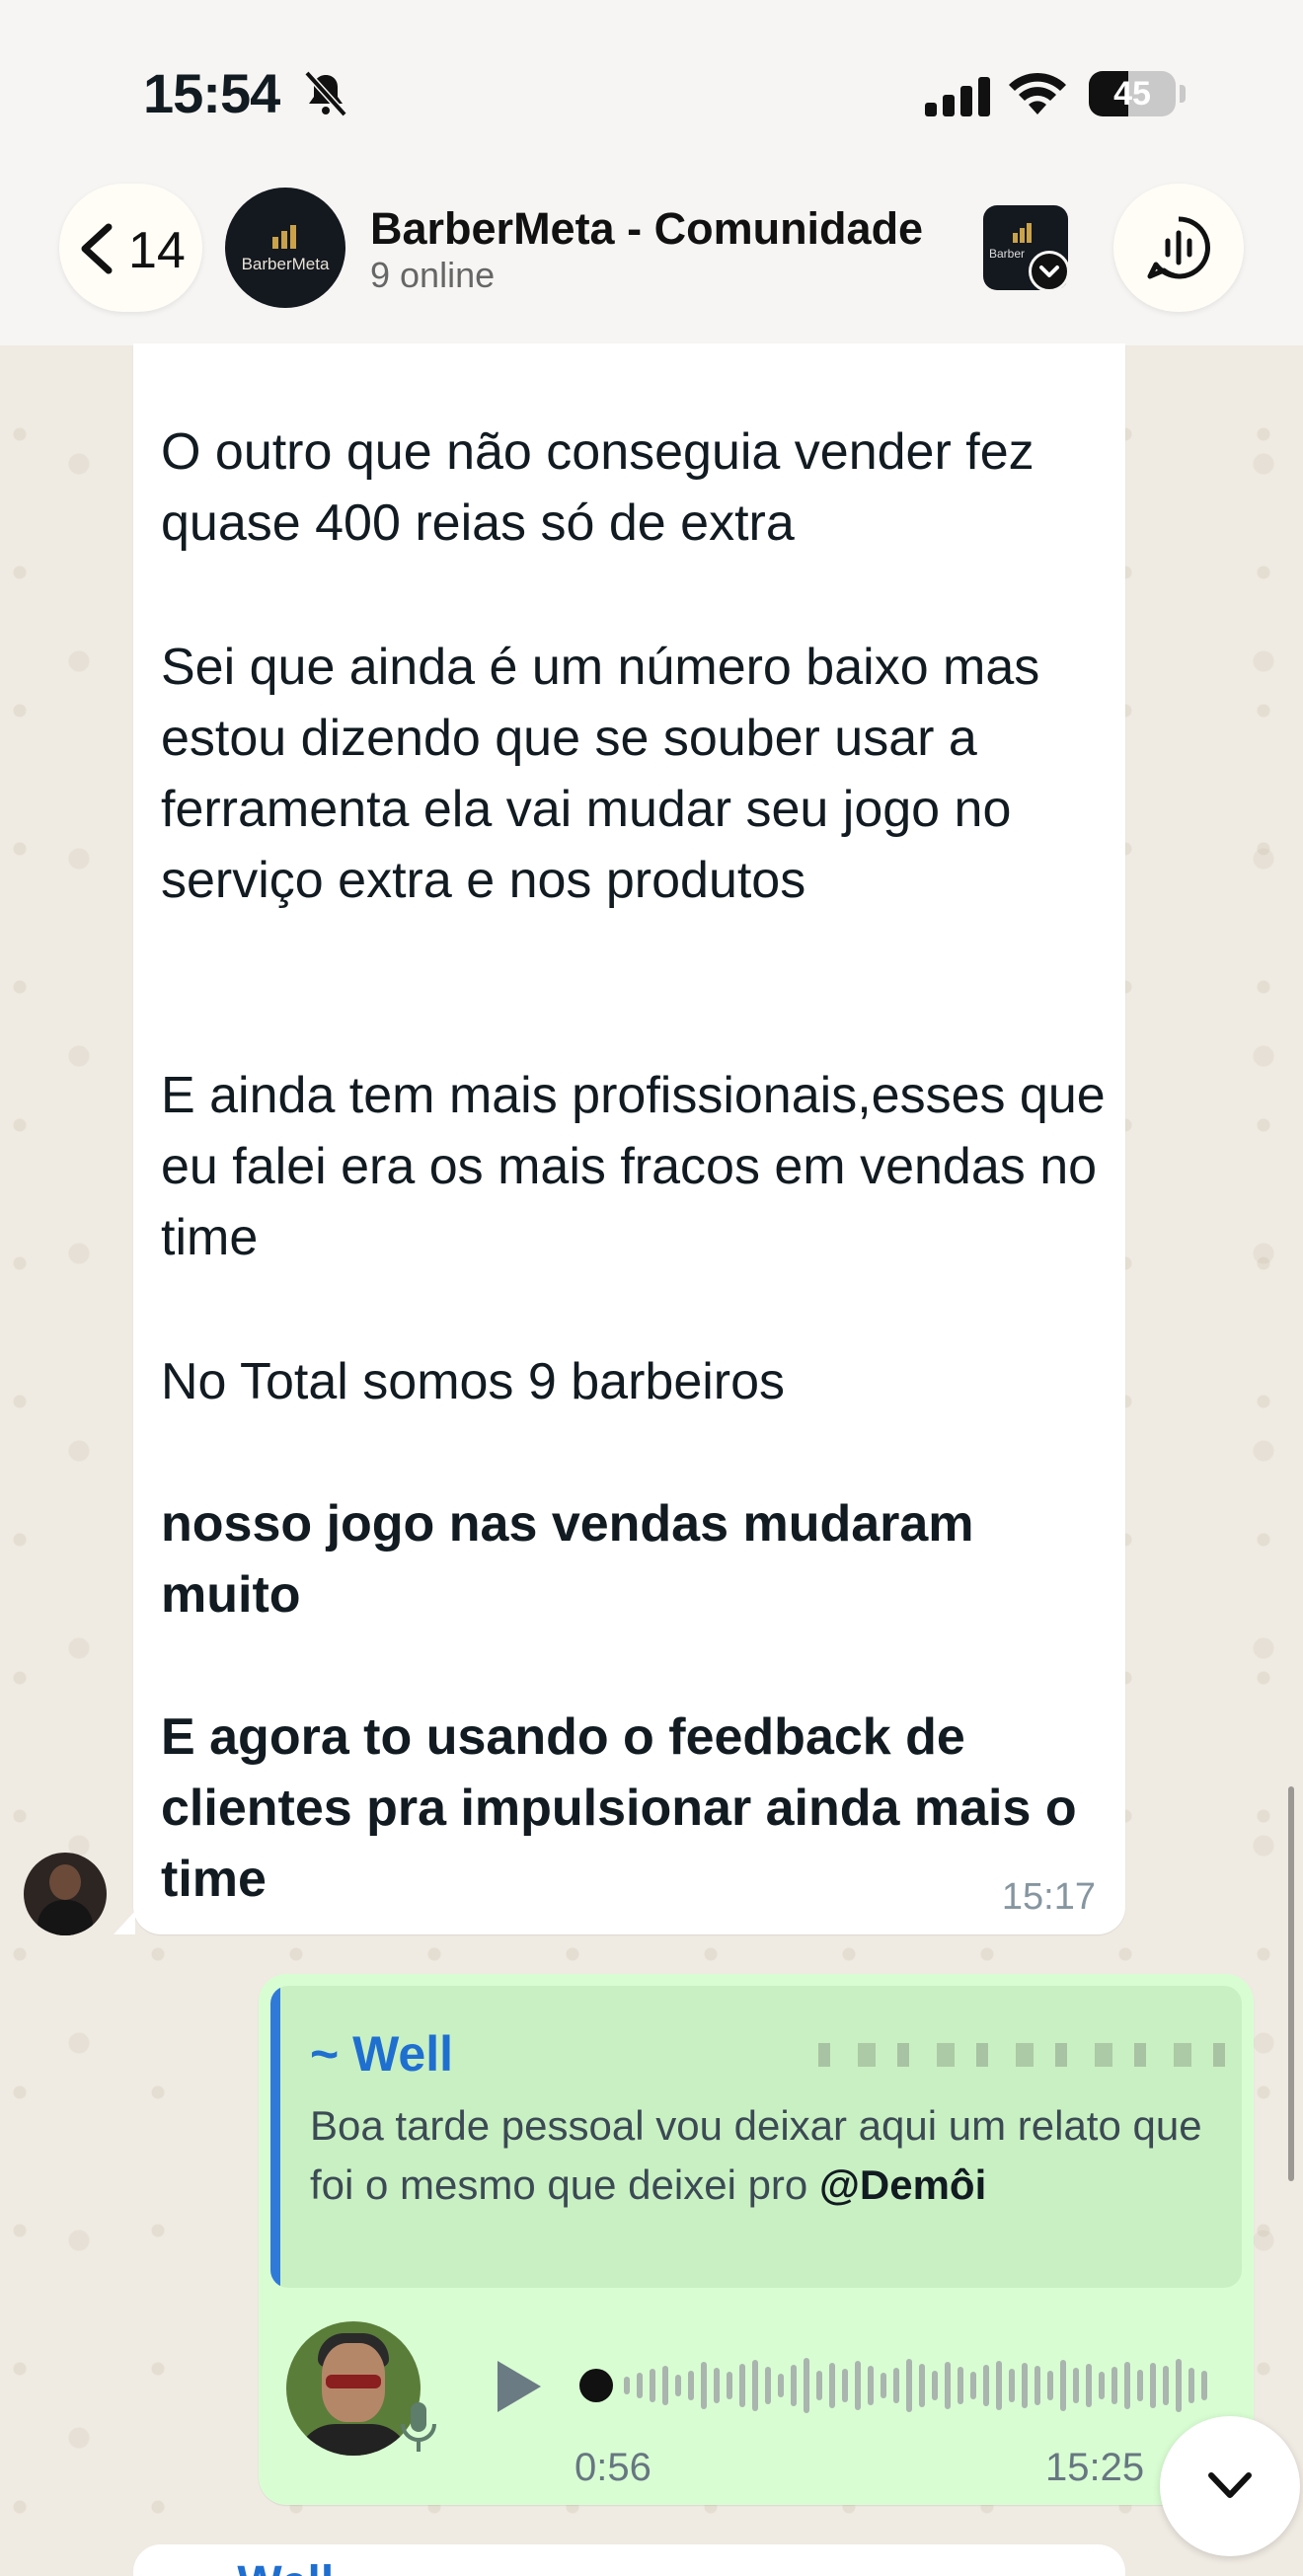  What do you see at coordinates (433, 275) in the screenshot?
I see `group-online-count: 9 online` at bounding box center [433, 275].